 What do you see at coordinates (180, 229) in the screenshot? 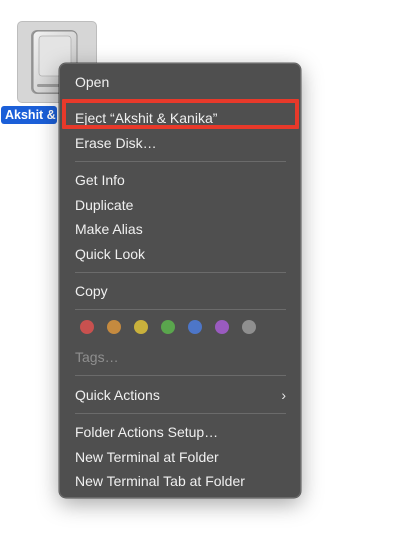
I see `menu-item-make-alias: Make Alias` at bounding box center [180, 229].